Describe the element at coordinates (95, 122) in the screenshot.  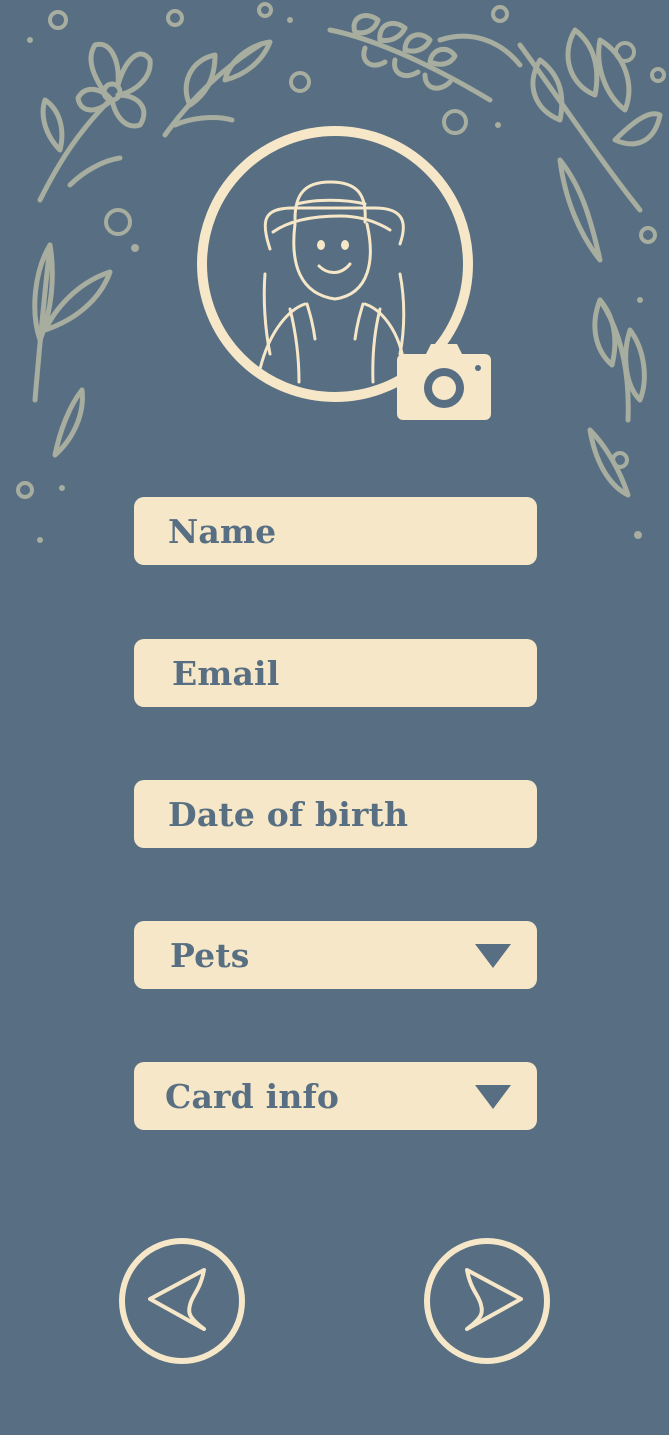
I see `flower-decoration` at that location.